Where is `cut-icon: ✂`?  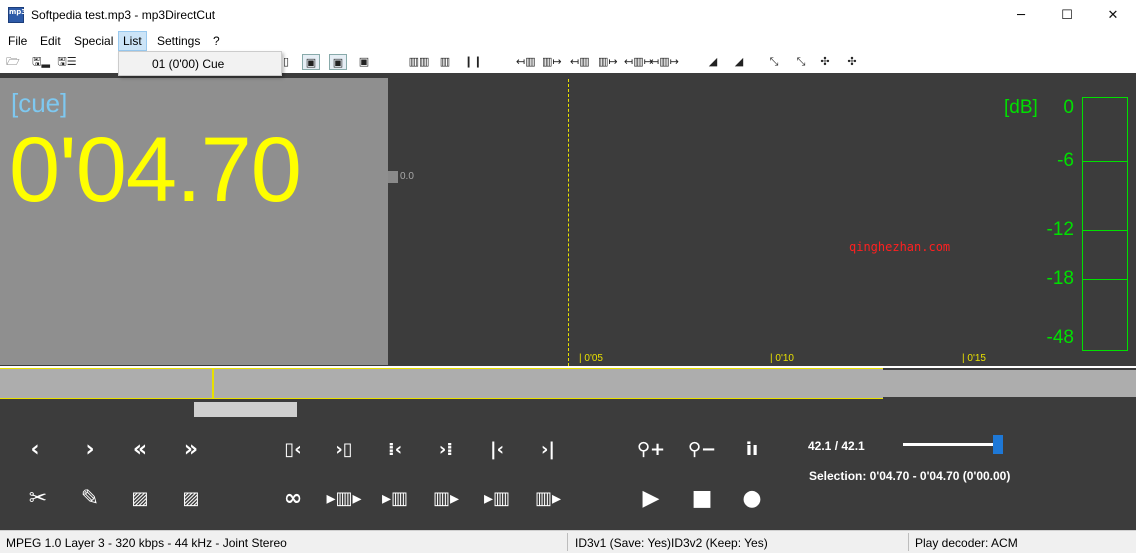
cut-icon: ✂ is located at coordinates (38, 498).